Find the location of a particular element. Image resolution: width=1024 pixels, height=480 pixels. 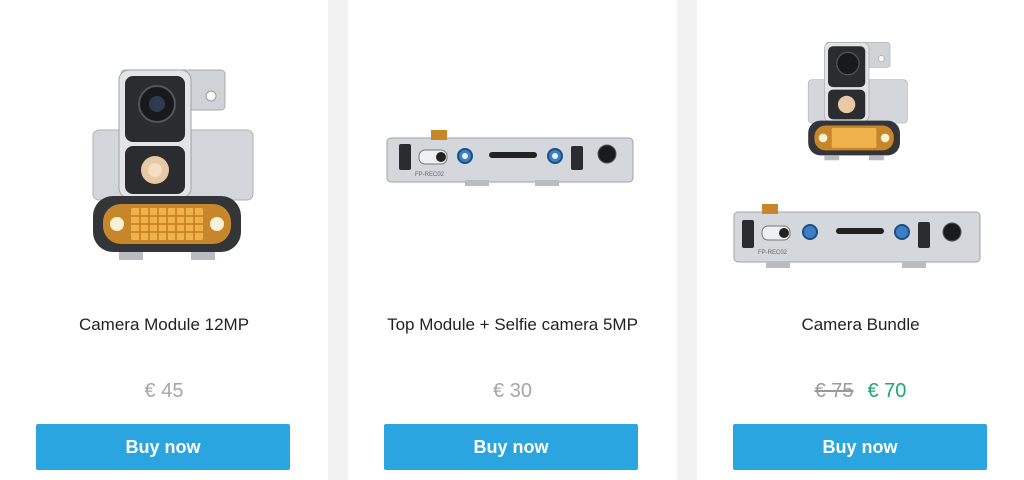

price-value: € 45 is located at coordinates (164, 391).